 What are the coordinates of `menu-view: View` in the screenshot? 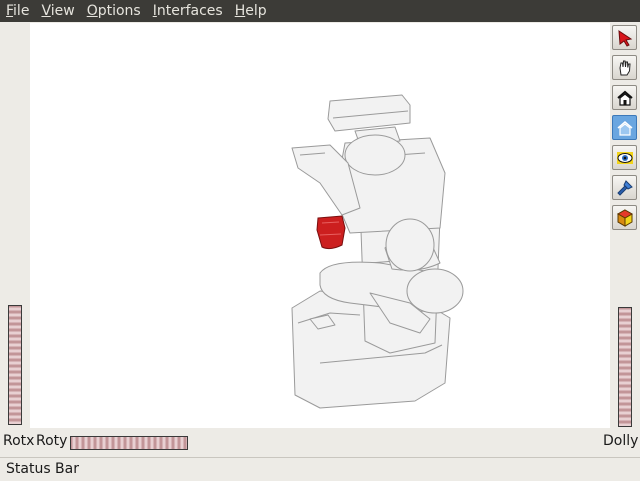 It's located at (57, 11).